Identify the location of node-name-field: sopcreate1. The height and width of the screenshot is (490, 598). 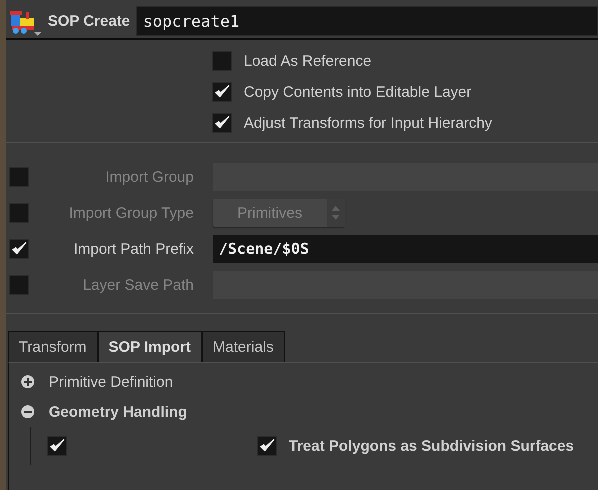
(367, 21).